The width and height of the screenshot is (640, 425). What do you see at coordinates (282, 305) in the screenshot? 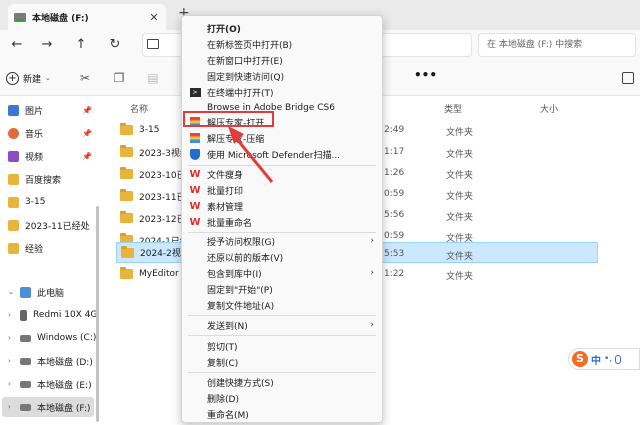
I see `menu-item-copy-path: 复制文件地址(A)` at bounding box center [282, 305].